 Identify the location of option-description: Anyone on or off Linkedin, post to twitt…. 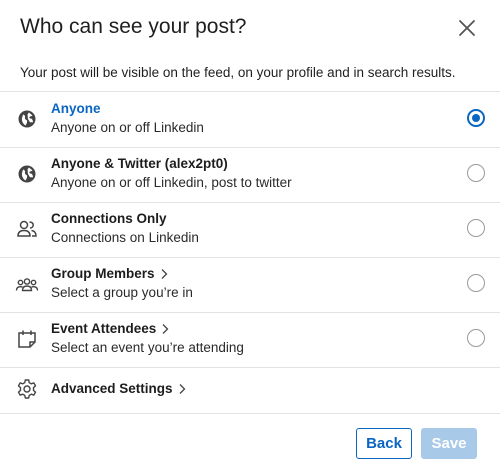
(171, 182).